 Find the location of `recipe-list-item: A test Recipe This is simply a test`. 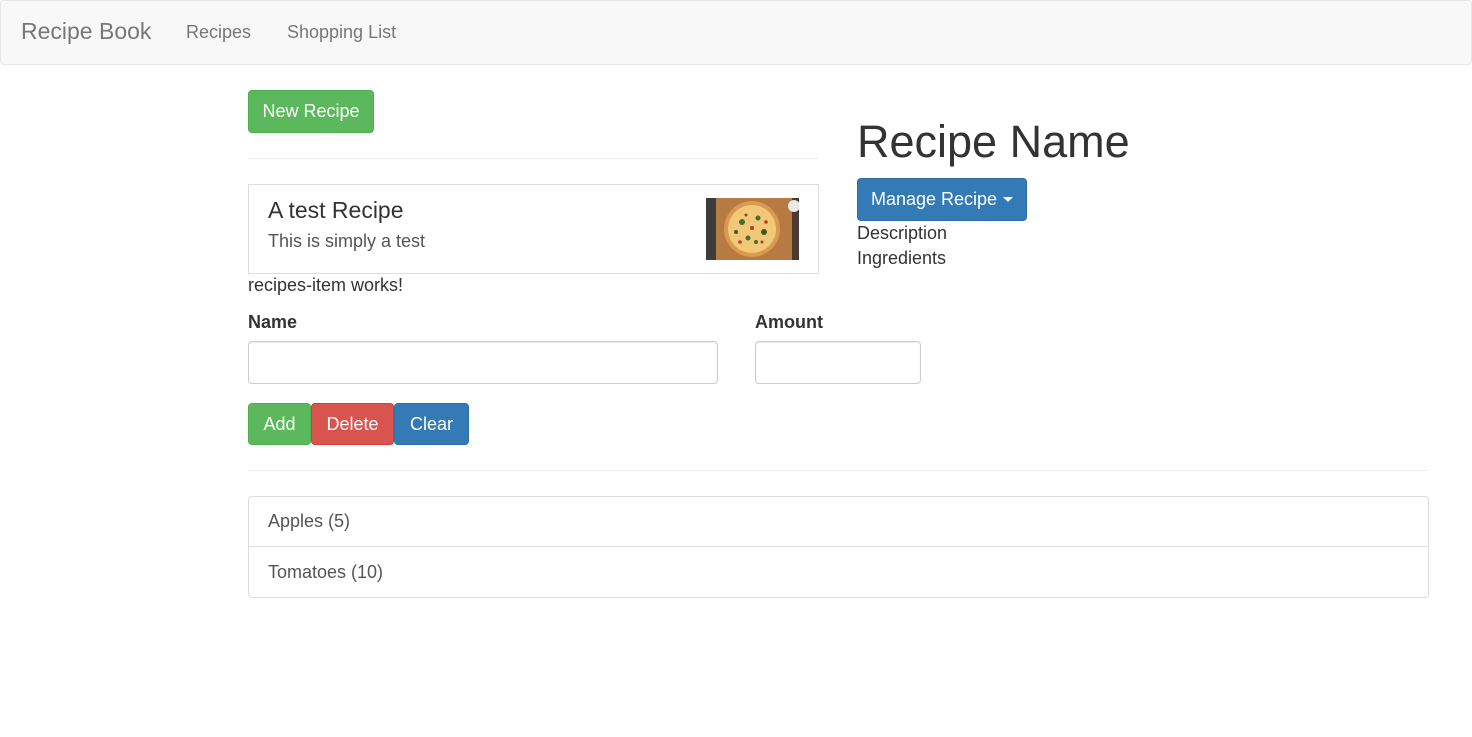

recipe-list-item: A test Recipe This is simply a test is located at coordinates (533, 229).